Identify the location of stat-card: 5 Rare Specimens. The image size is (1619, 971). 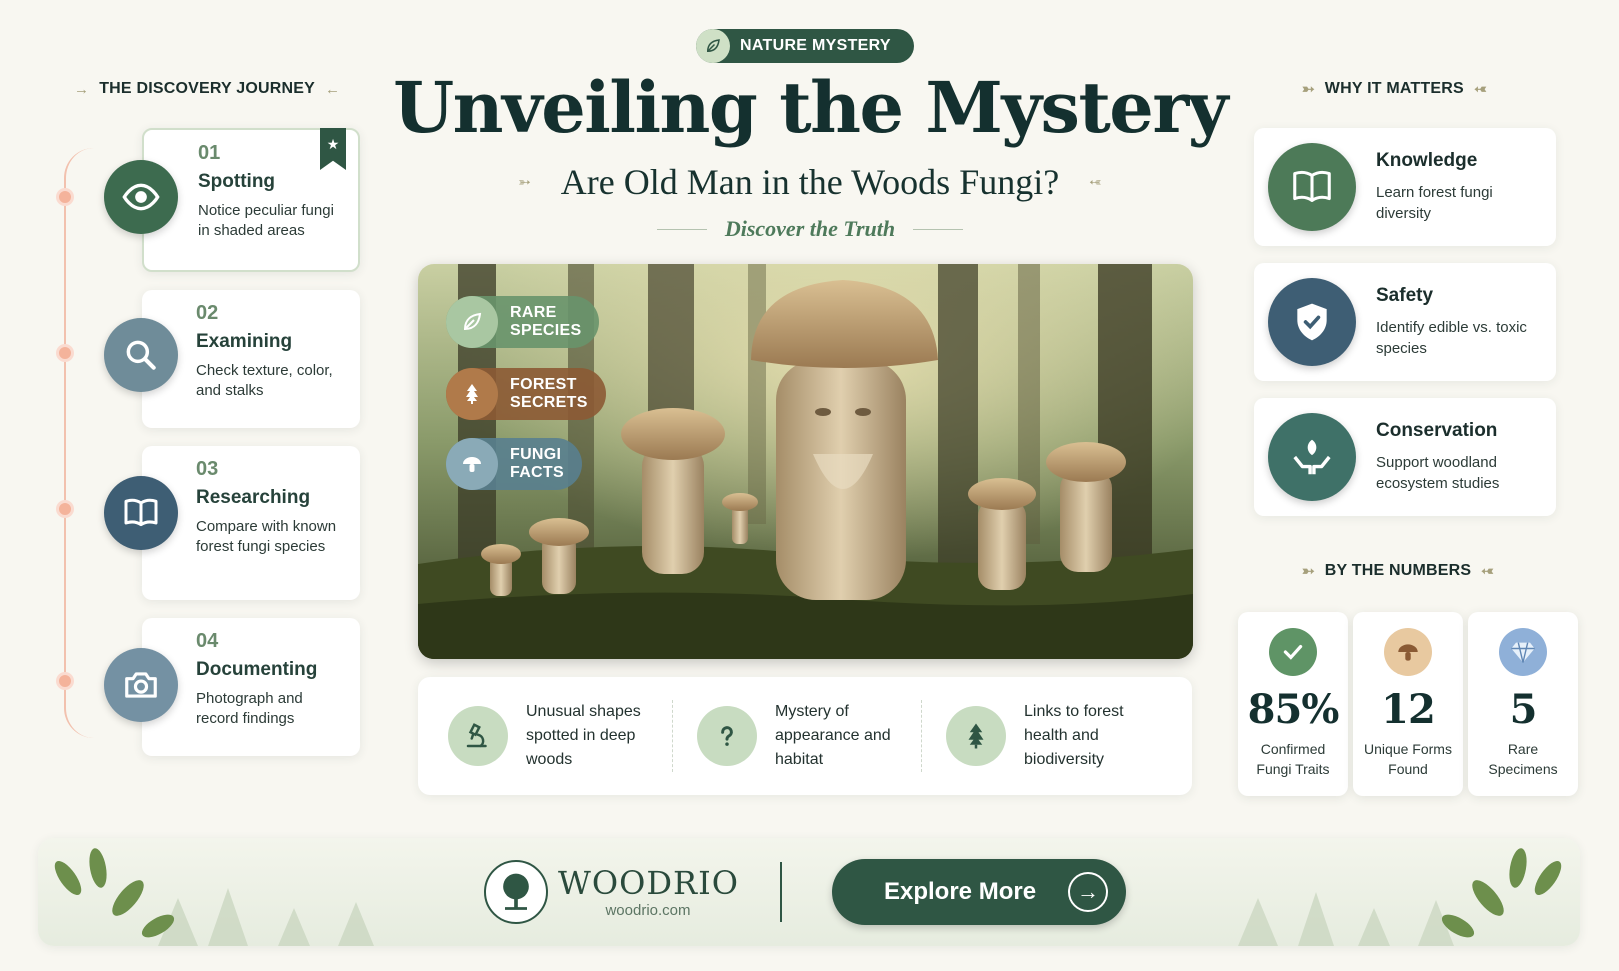
(1523, 704).